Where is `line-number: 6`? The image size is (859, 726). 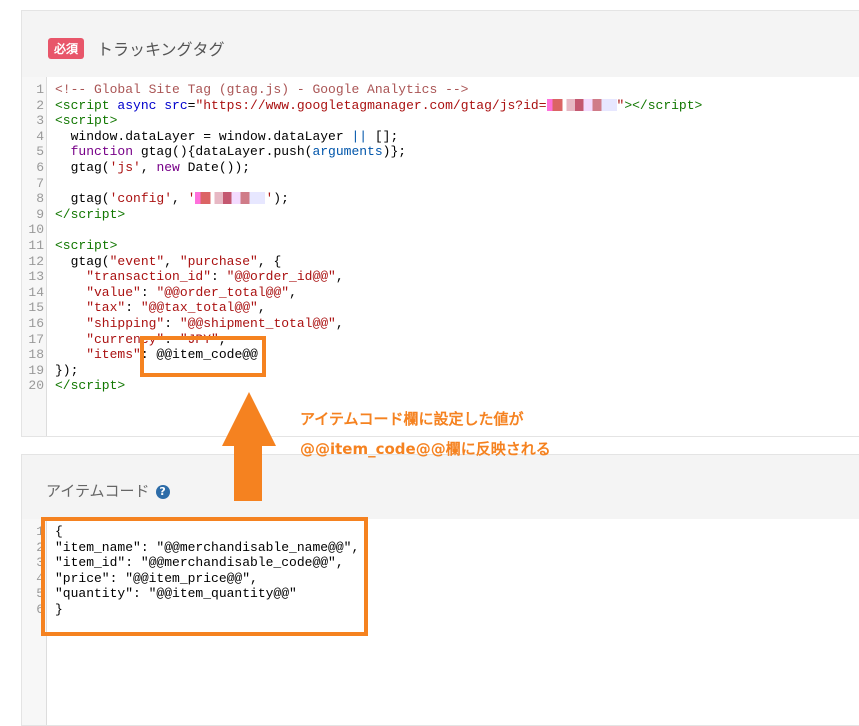 line-number: 6 is located at coordinates (40, 167).